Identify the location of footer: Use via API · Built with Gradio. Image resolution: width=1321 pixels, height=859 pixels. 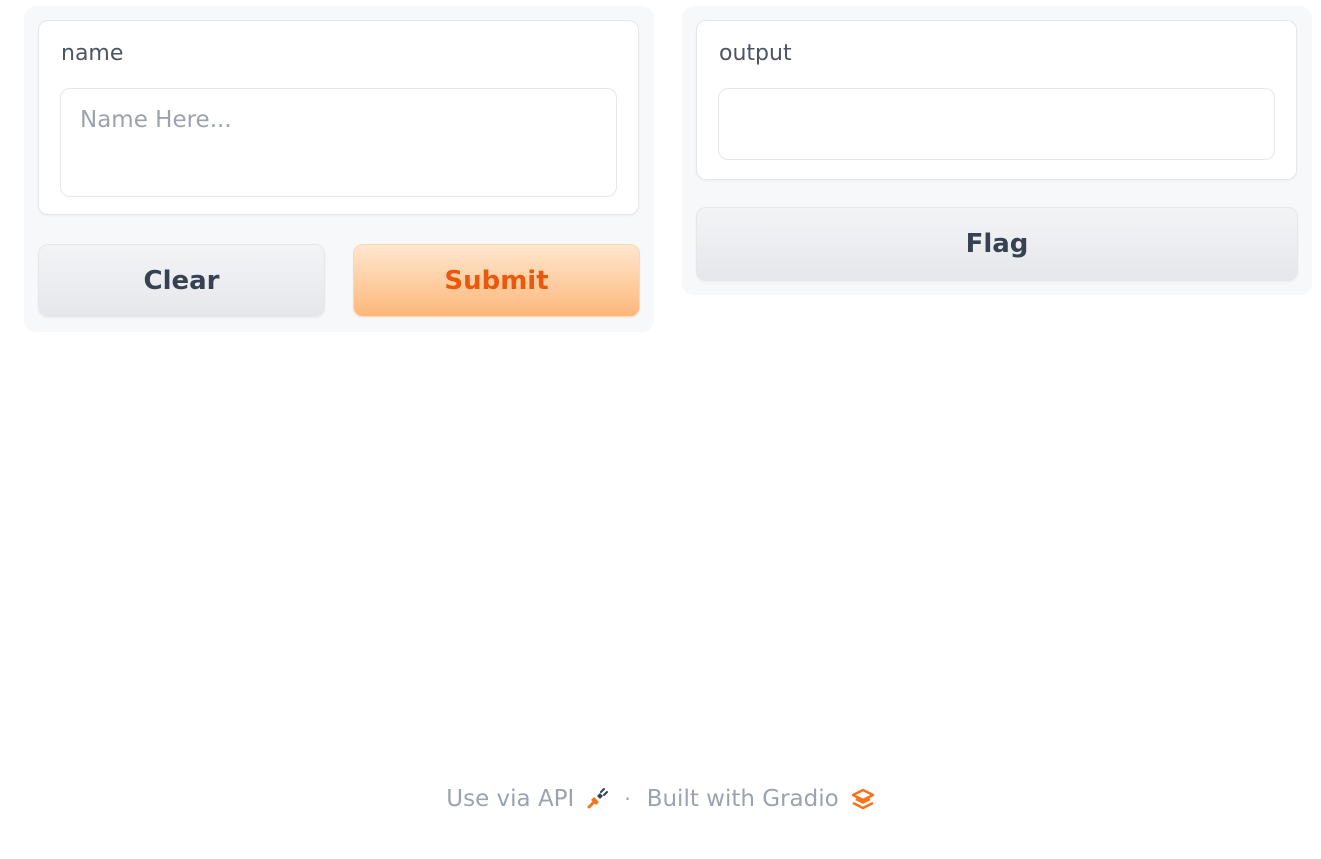
(660, 799).